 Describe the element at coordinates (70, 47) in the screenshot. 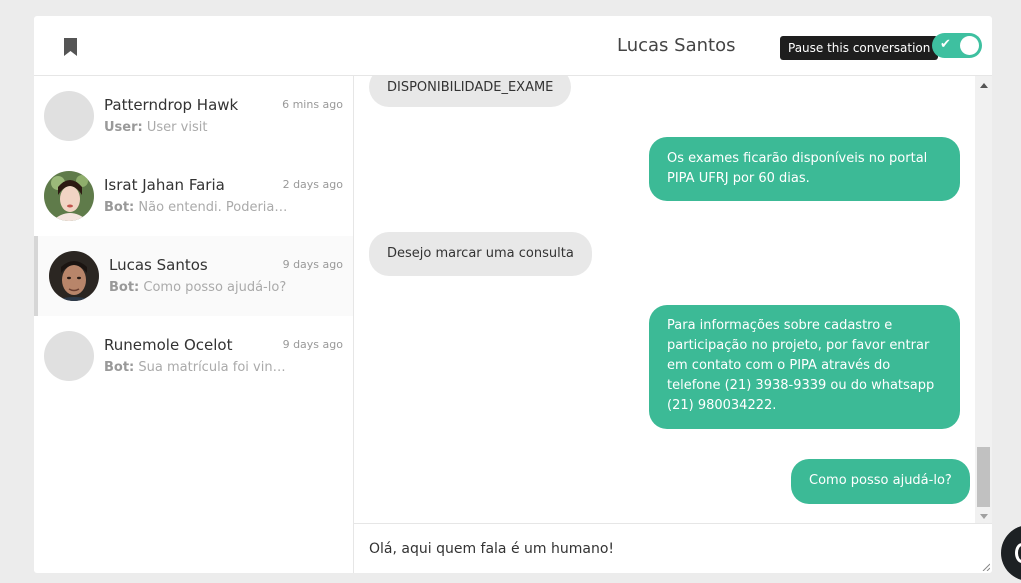

I see `bookmark-icon` at that location.